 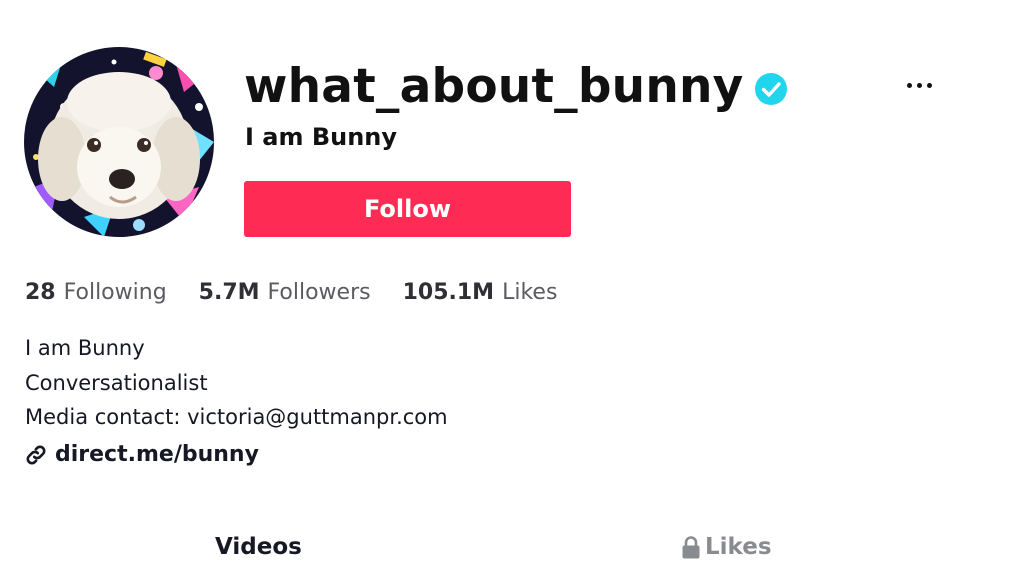 I want to click on stat-number: 28, so click(x=40, y=292).